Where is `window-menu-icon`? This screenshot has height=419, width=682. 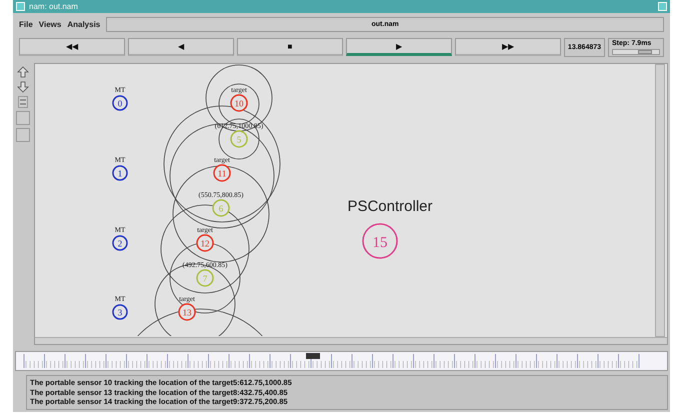 window-menu-icon is located at coordinates (20, 6).